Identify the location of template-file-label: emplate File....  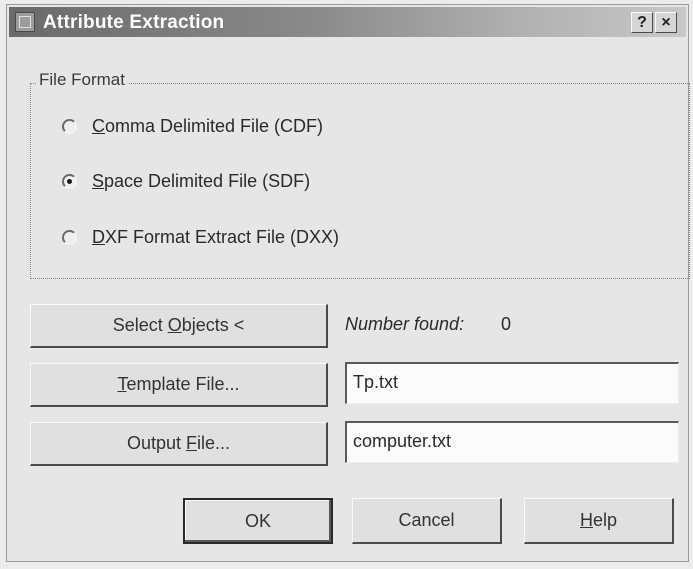
(183, 384).